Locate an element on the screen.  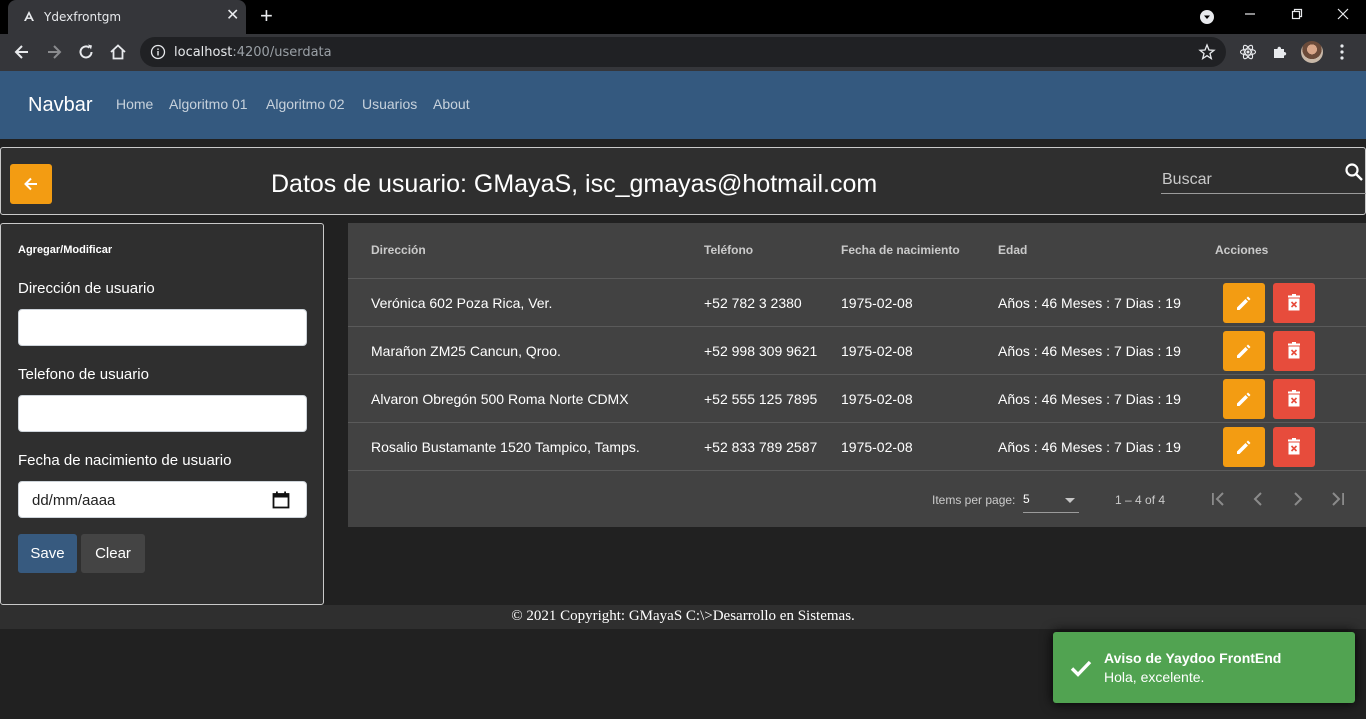
profile-dropdown-icon is located at coordinates (1207, 17).